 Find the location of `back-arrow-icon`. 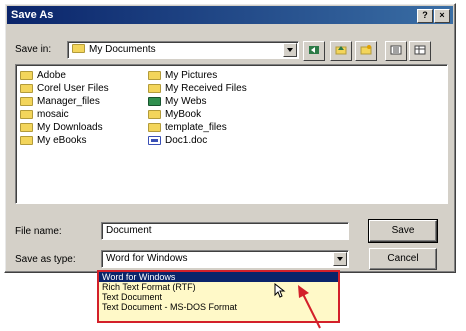

back-arrow-icon is located at coordinates (314, 50).